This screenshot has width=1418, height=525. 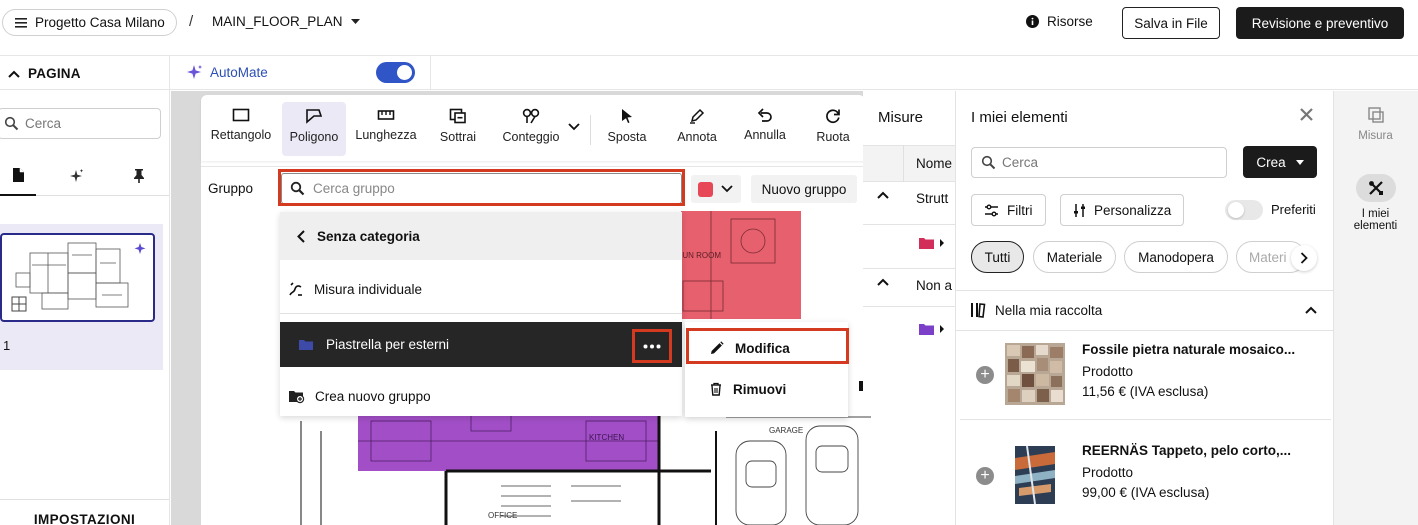 I want to click on rotate-icon, so click(x=833, y=116).